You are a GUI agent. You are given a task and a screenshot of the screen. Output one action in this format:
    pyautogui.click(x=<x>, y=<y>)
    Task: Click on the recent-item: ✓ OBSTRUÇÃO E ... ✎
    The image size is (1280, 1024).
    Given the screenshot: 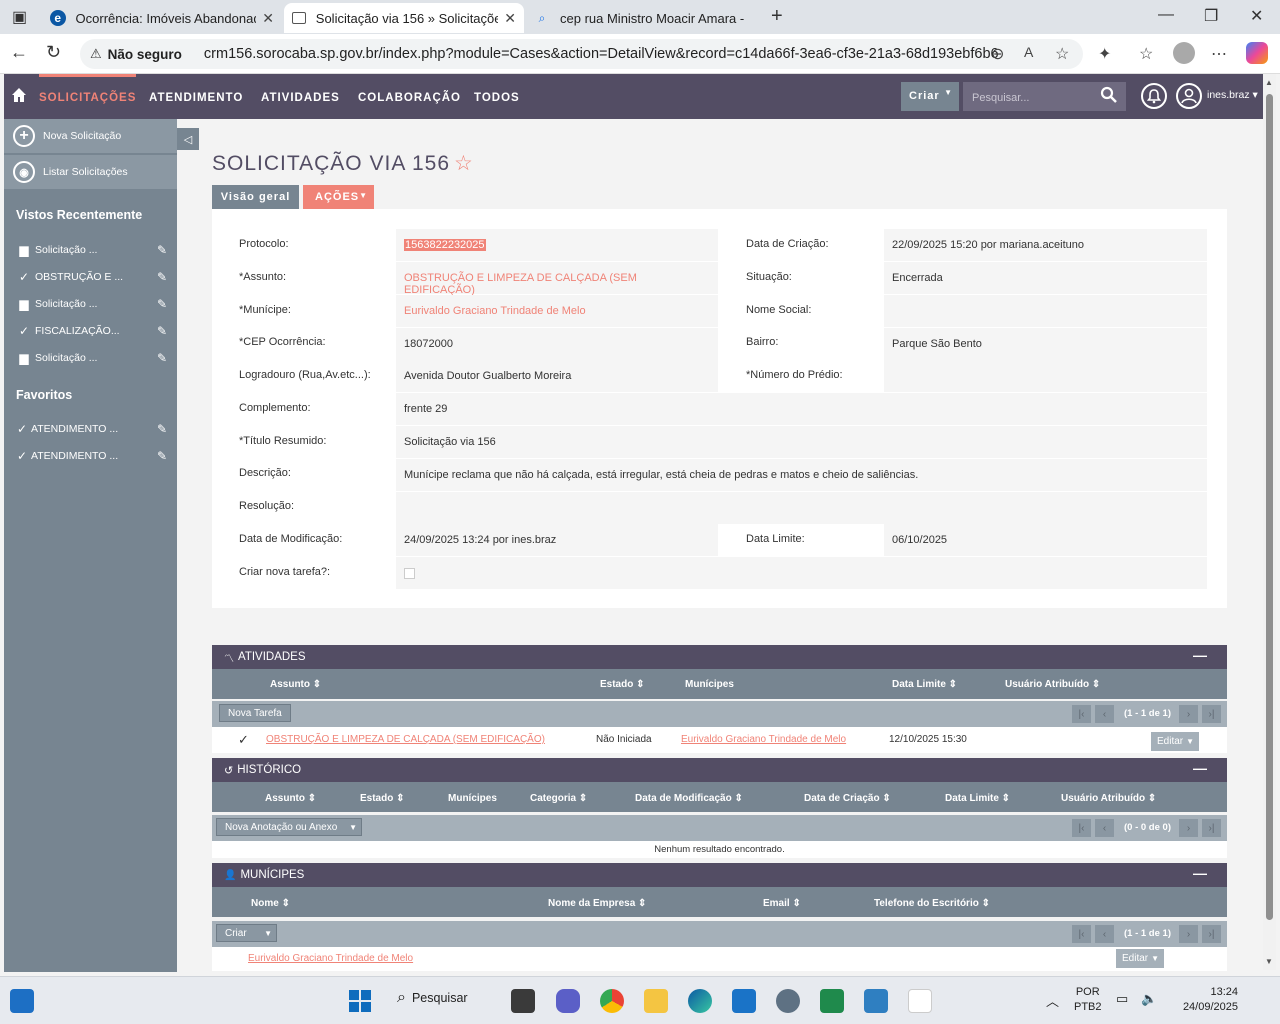 What is the action you would take?
    pyautogui.click(x=92, y=277)
    